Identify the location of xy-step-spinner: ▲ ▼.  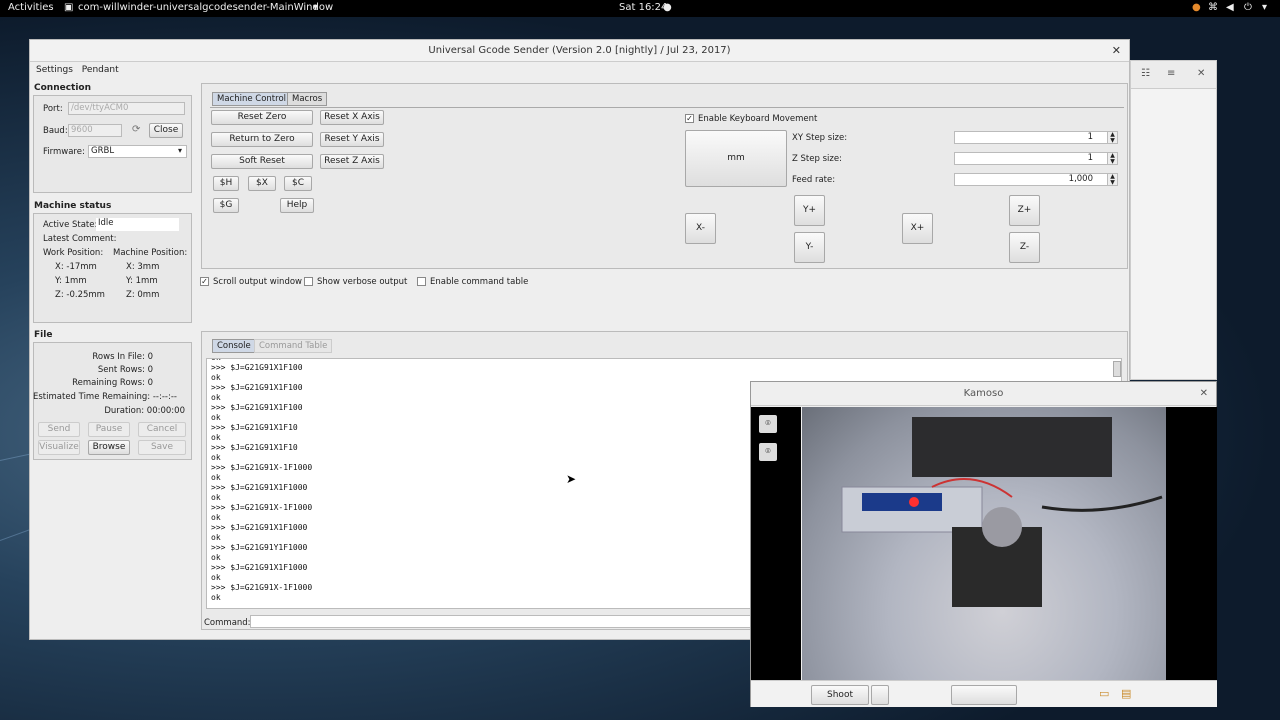
(1112, 137).